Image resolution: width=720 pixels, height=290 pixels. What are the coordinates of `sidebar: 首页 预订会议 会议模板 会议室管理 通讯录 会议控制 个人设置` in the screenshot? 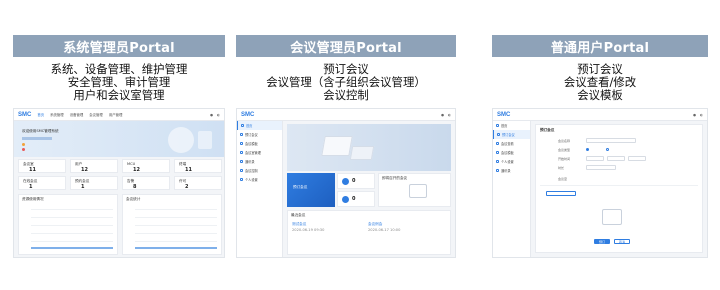 It's located at (260, 189).